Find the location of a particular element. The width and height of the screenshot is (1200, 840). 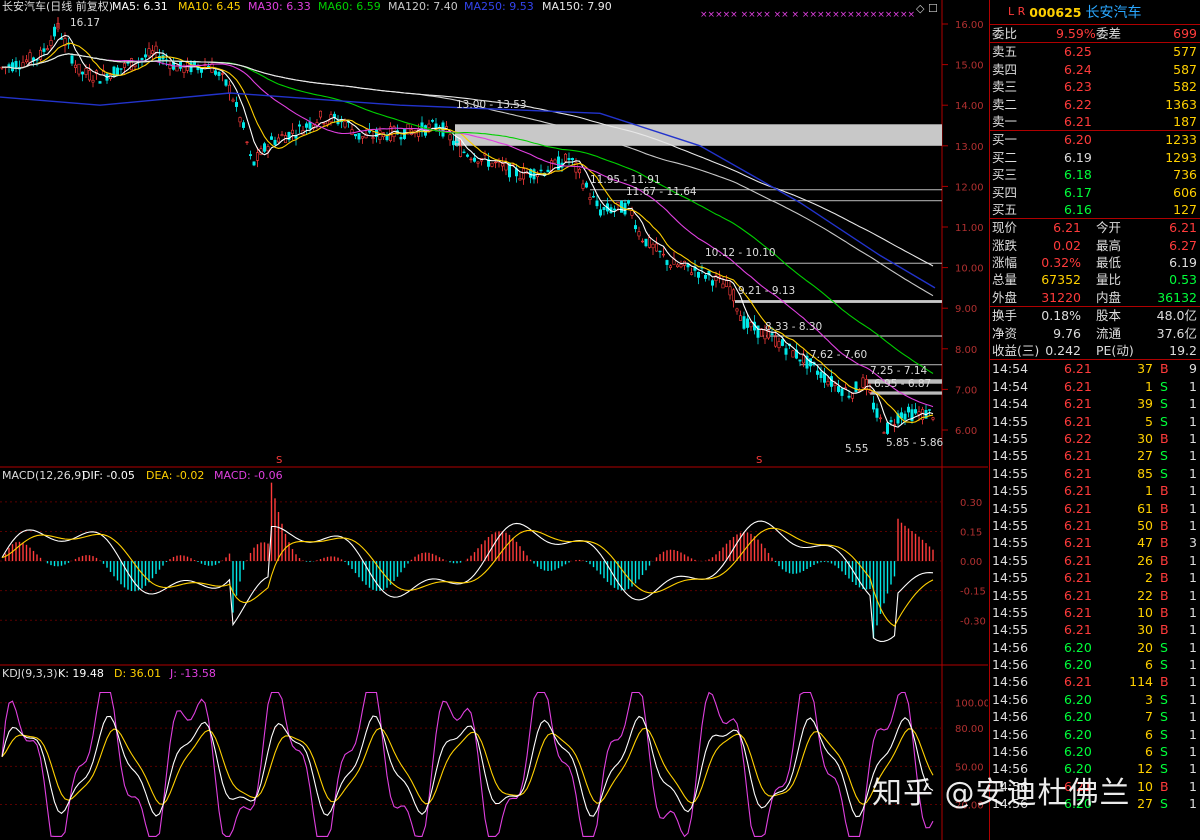

tick-volume: 7 is located at coordinates (1149, 717).